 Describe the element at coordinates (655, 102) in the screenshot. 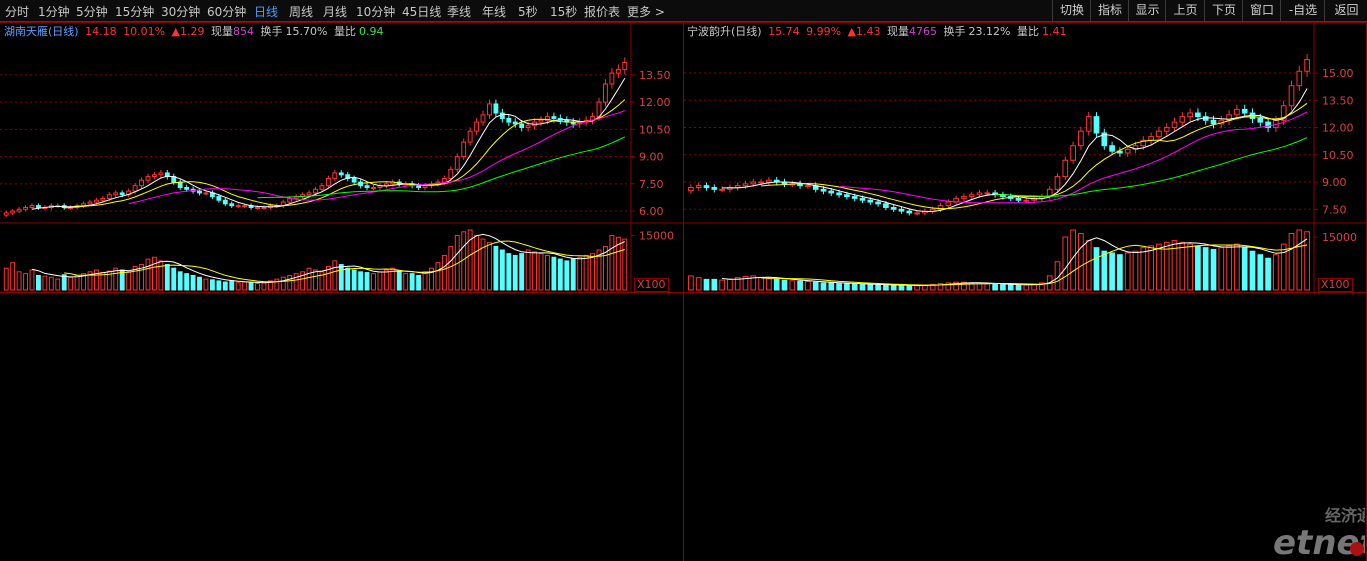

I see `left-y-tick-label: 12.00` at that location.